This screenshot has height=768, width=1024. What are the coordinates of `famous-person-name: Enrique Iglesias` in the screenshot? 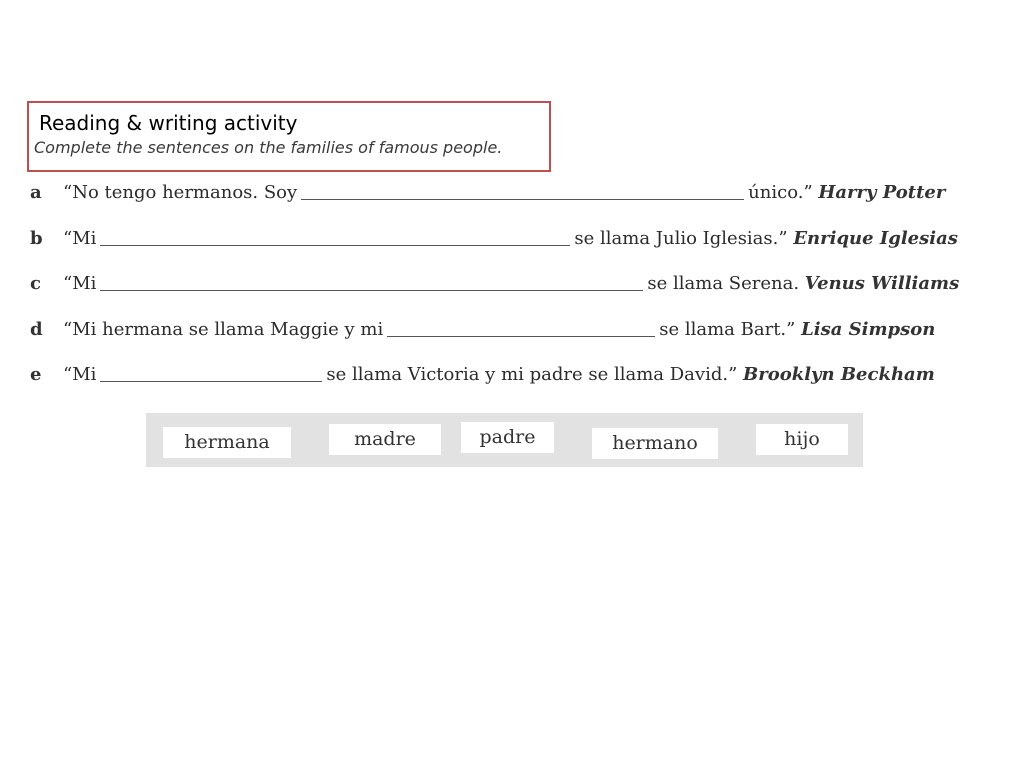 It's located at (875, 238).